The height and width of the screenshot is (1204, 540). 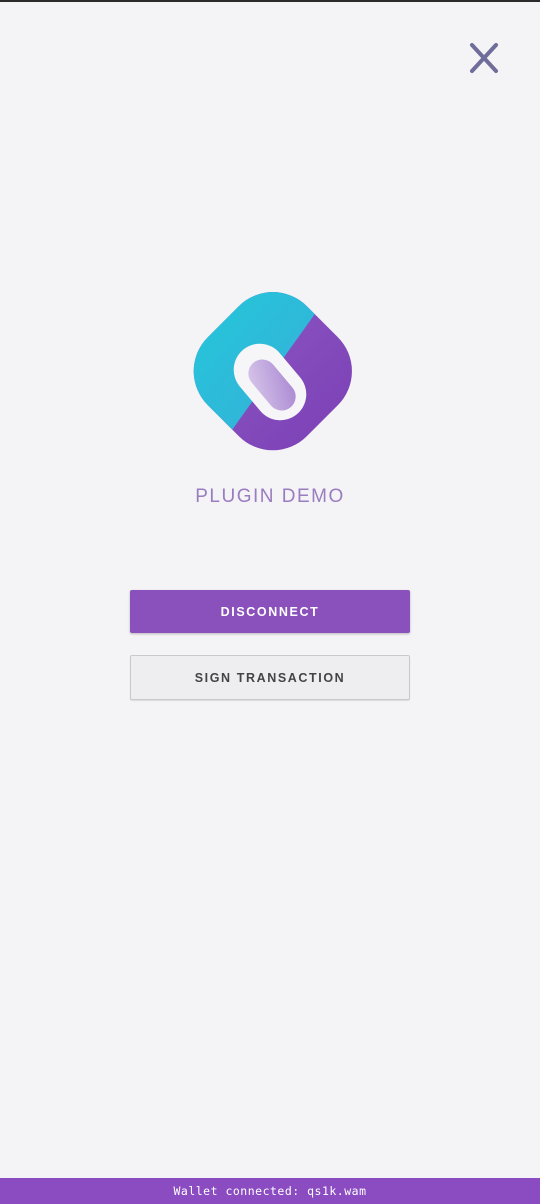 I want to click on app-title: PLUGIN DEMO, so click(x=270, y=496).